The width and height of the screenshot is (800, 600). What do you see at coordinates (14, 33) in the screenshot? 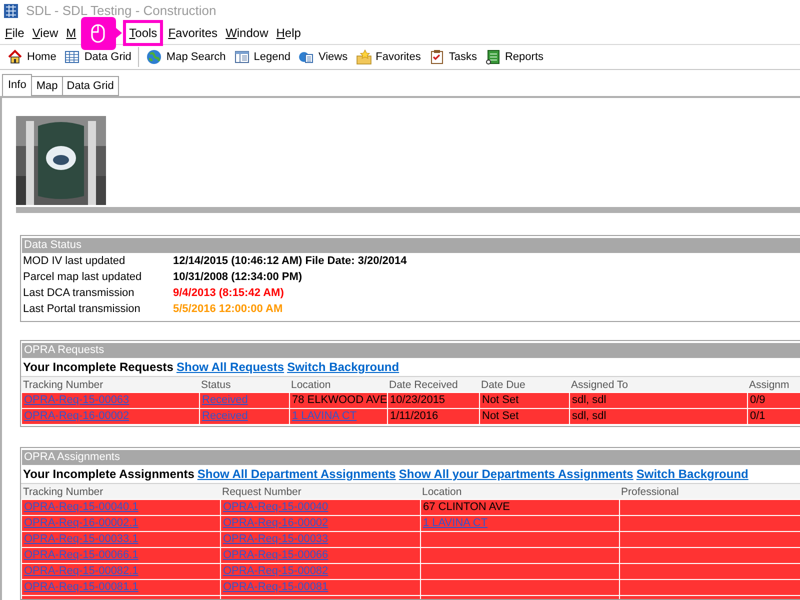
I see `menu-item: File` at bounding box center [14, 33].